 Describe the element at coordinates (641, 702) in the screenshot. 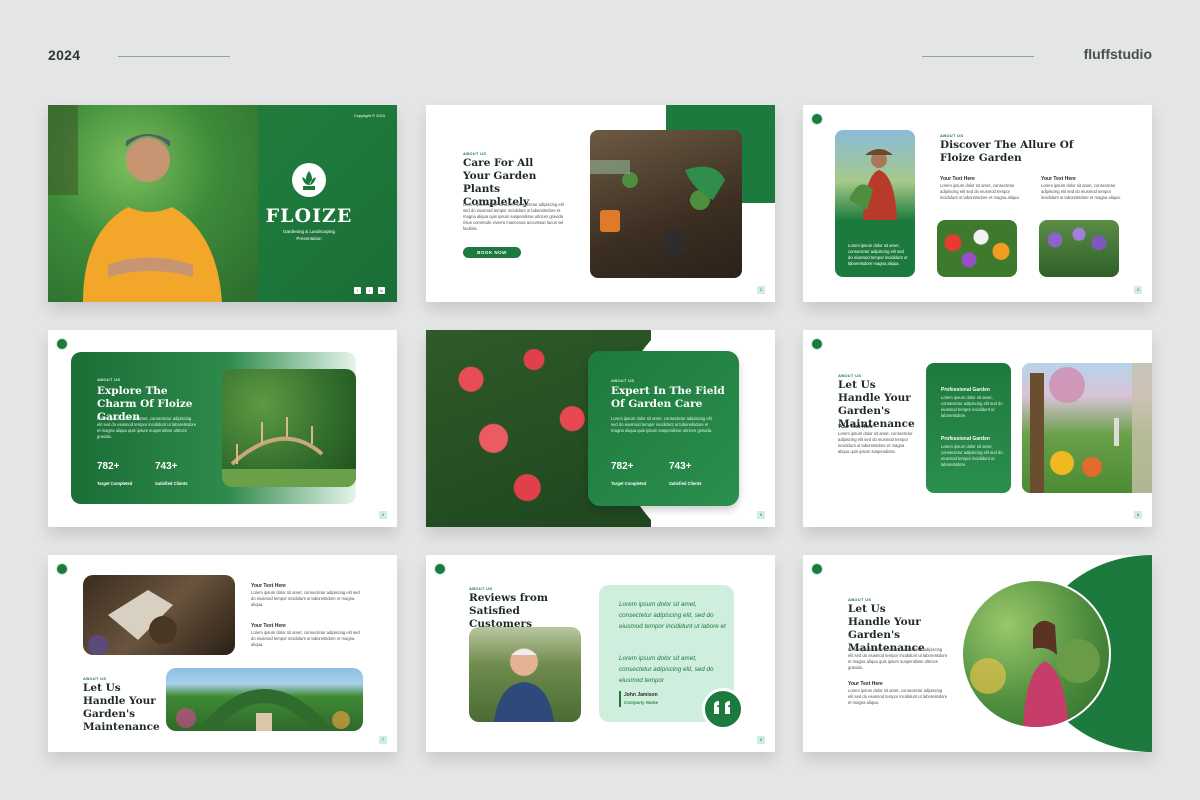

I see `reviewer-company: Company Name` at that location.